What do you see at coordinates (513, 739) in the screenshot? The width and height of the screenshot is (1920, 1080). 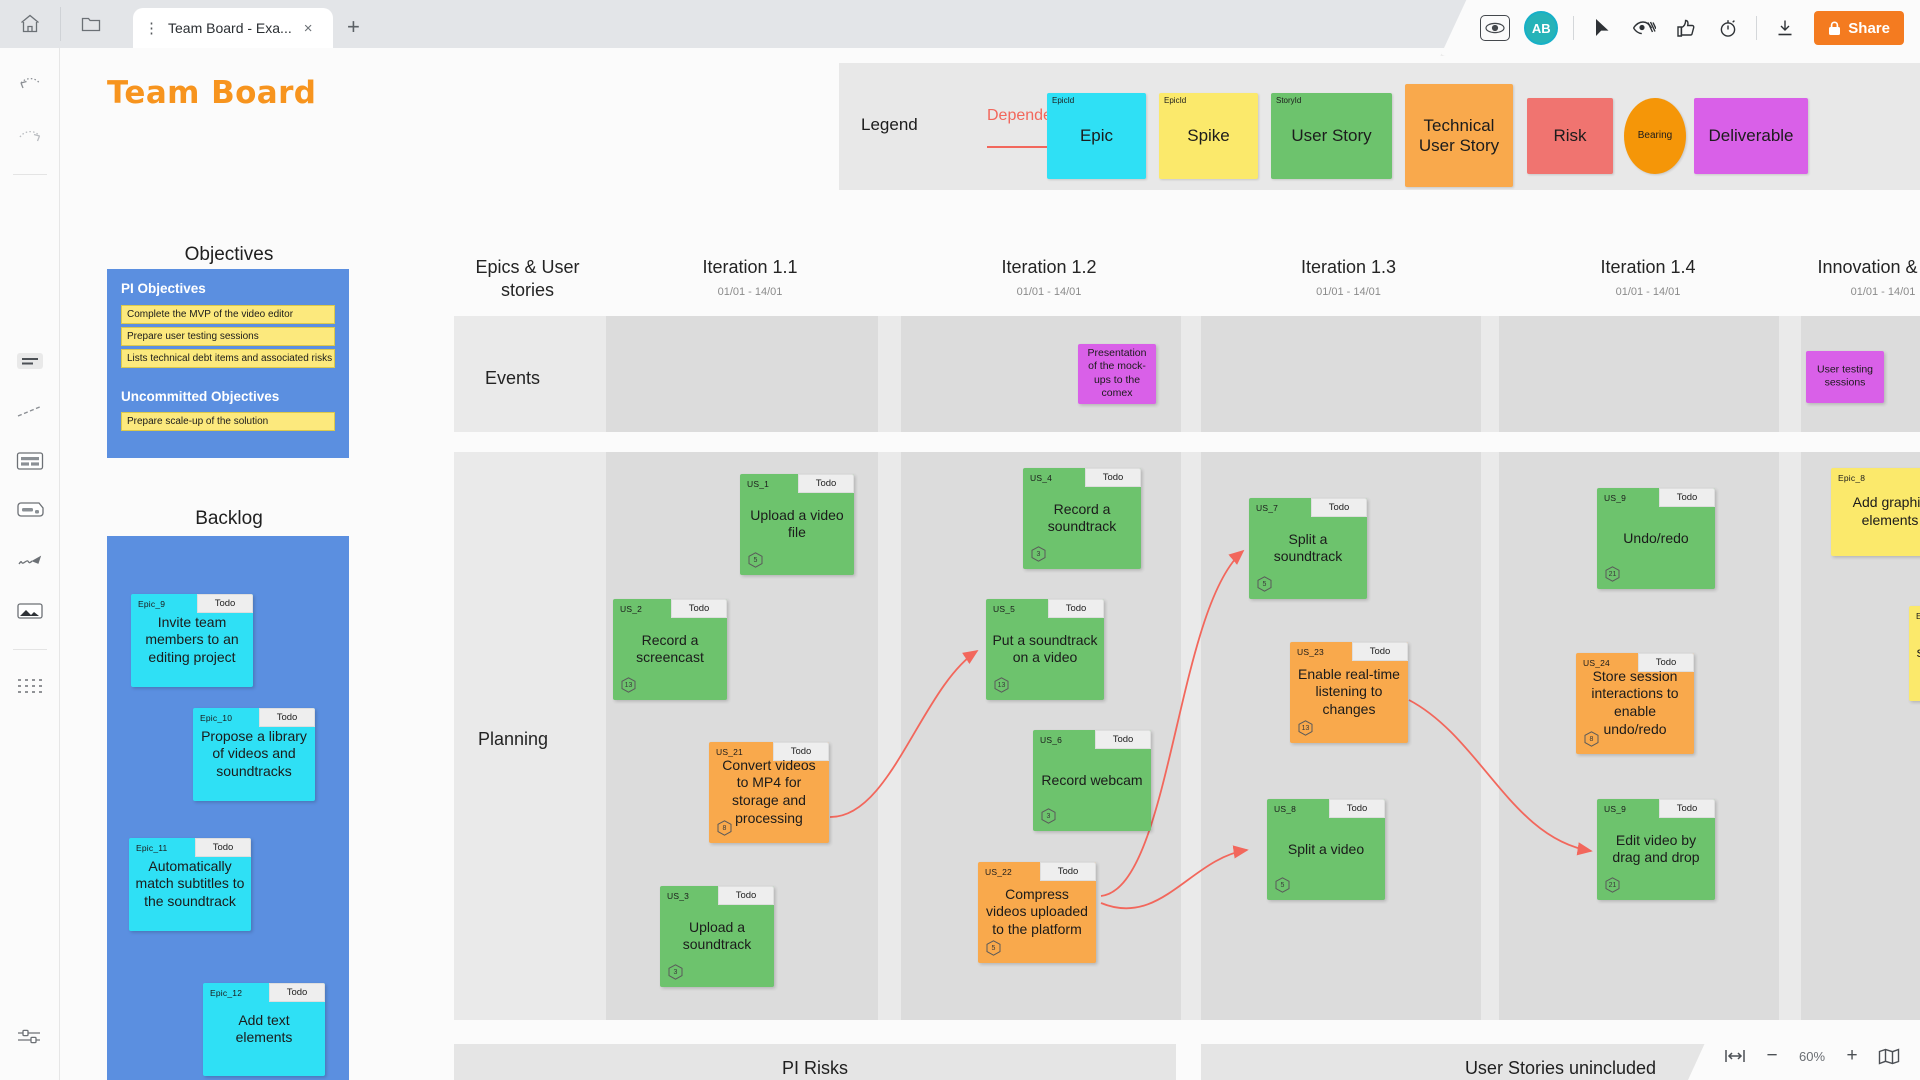 I see `planning-lane-label: Planning` at bounding box center [513, 739].